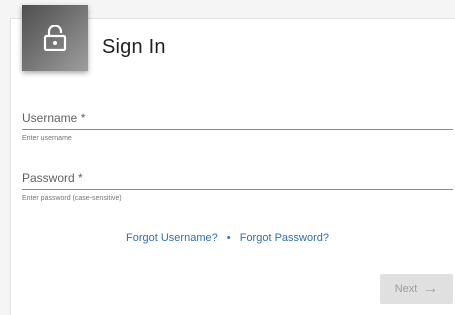 The height and width of the screenshot is (315, 455). What do you see at coordinates (406, 289) in the screenshot?
I see `next-button-label: Next` at bounding box center [406, 289].